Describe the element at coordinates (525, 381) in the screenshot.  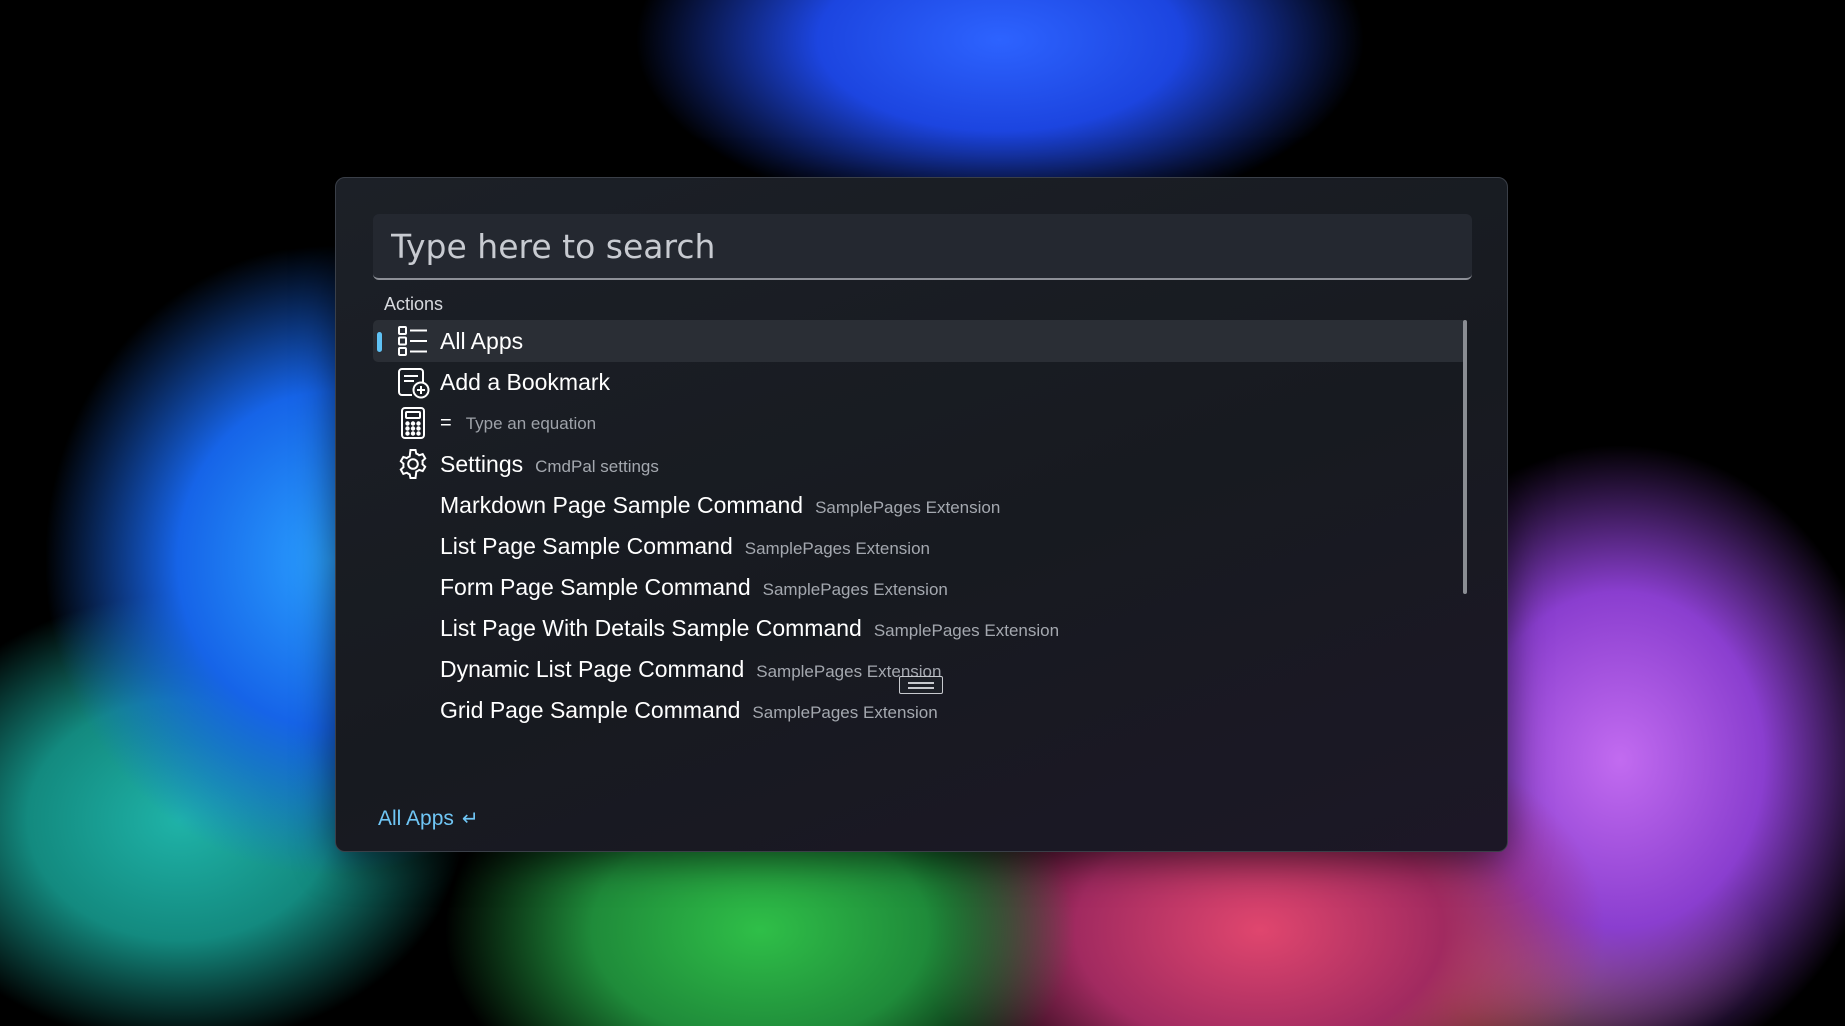
I see `list-item-title: Add a Bookmark` at that location.